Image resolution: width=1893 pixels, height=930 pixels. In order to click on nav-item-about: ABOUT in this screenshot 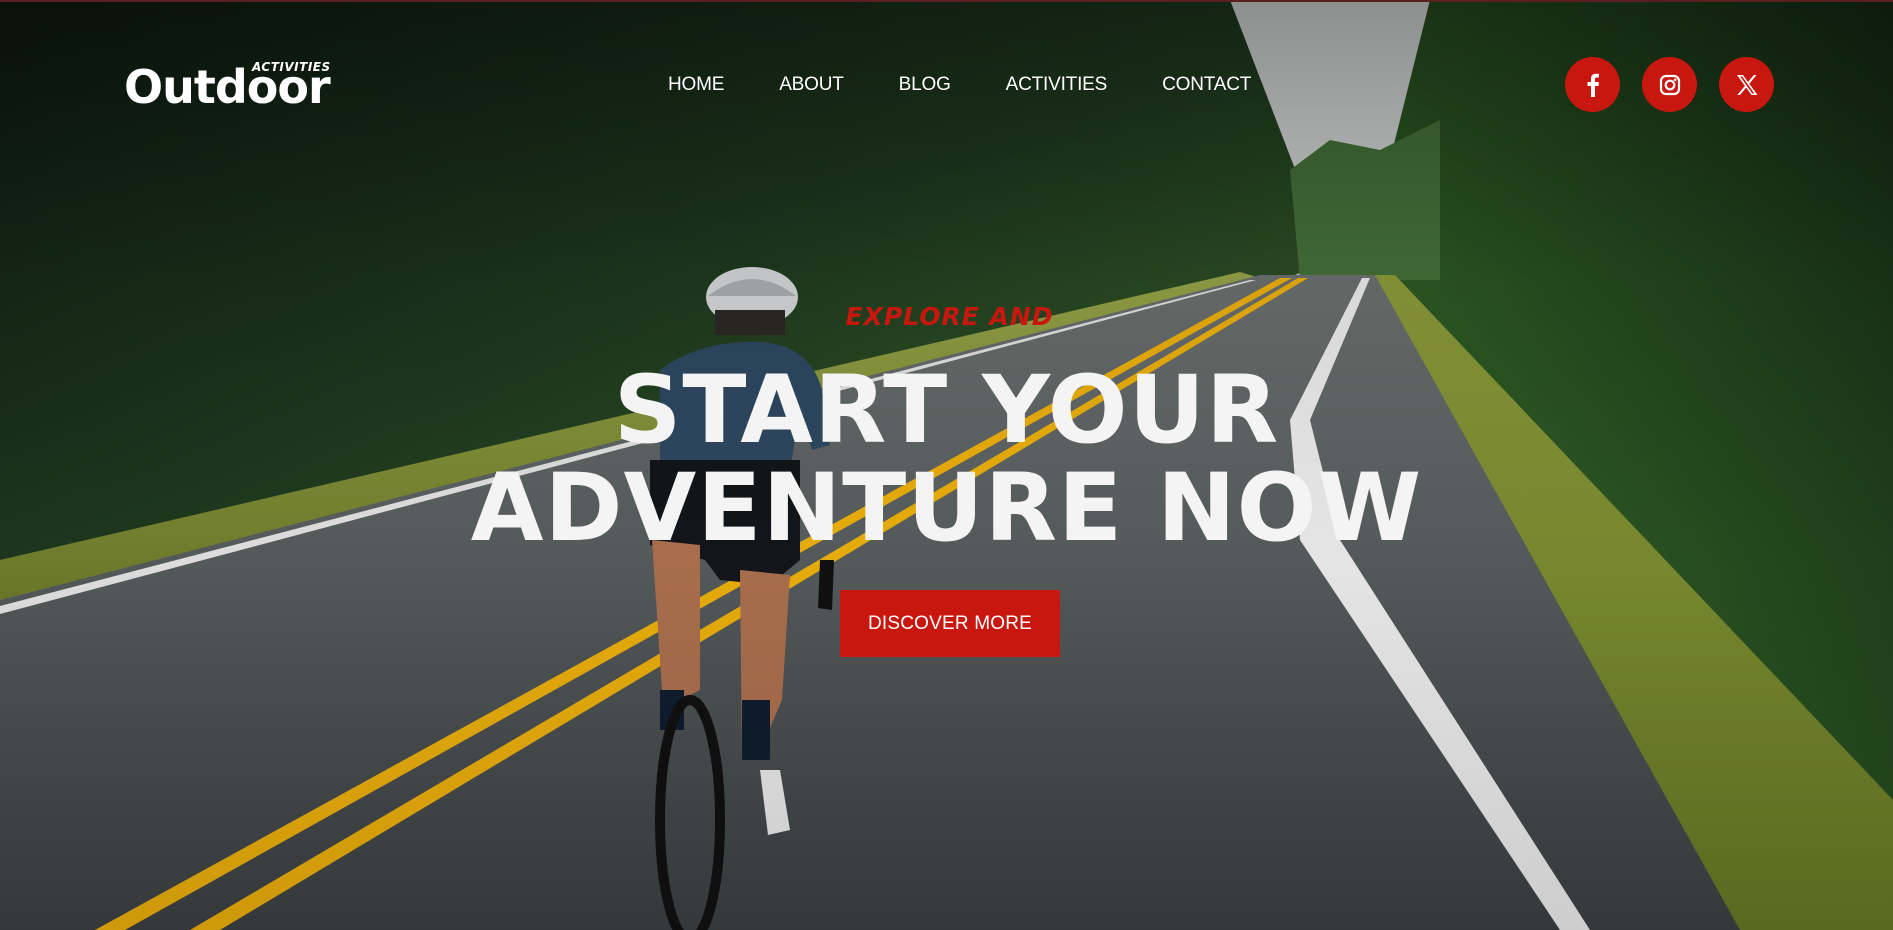, I will do `click(811, 85)`.